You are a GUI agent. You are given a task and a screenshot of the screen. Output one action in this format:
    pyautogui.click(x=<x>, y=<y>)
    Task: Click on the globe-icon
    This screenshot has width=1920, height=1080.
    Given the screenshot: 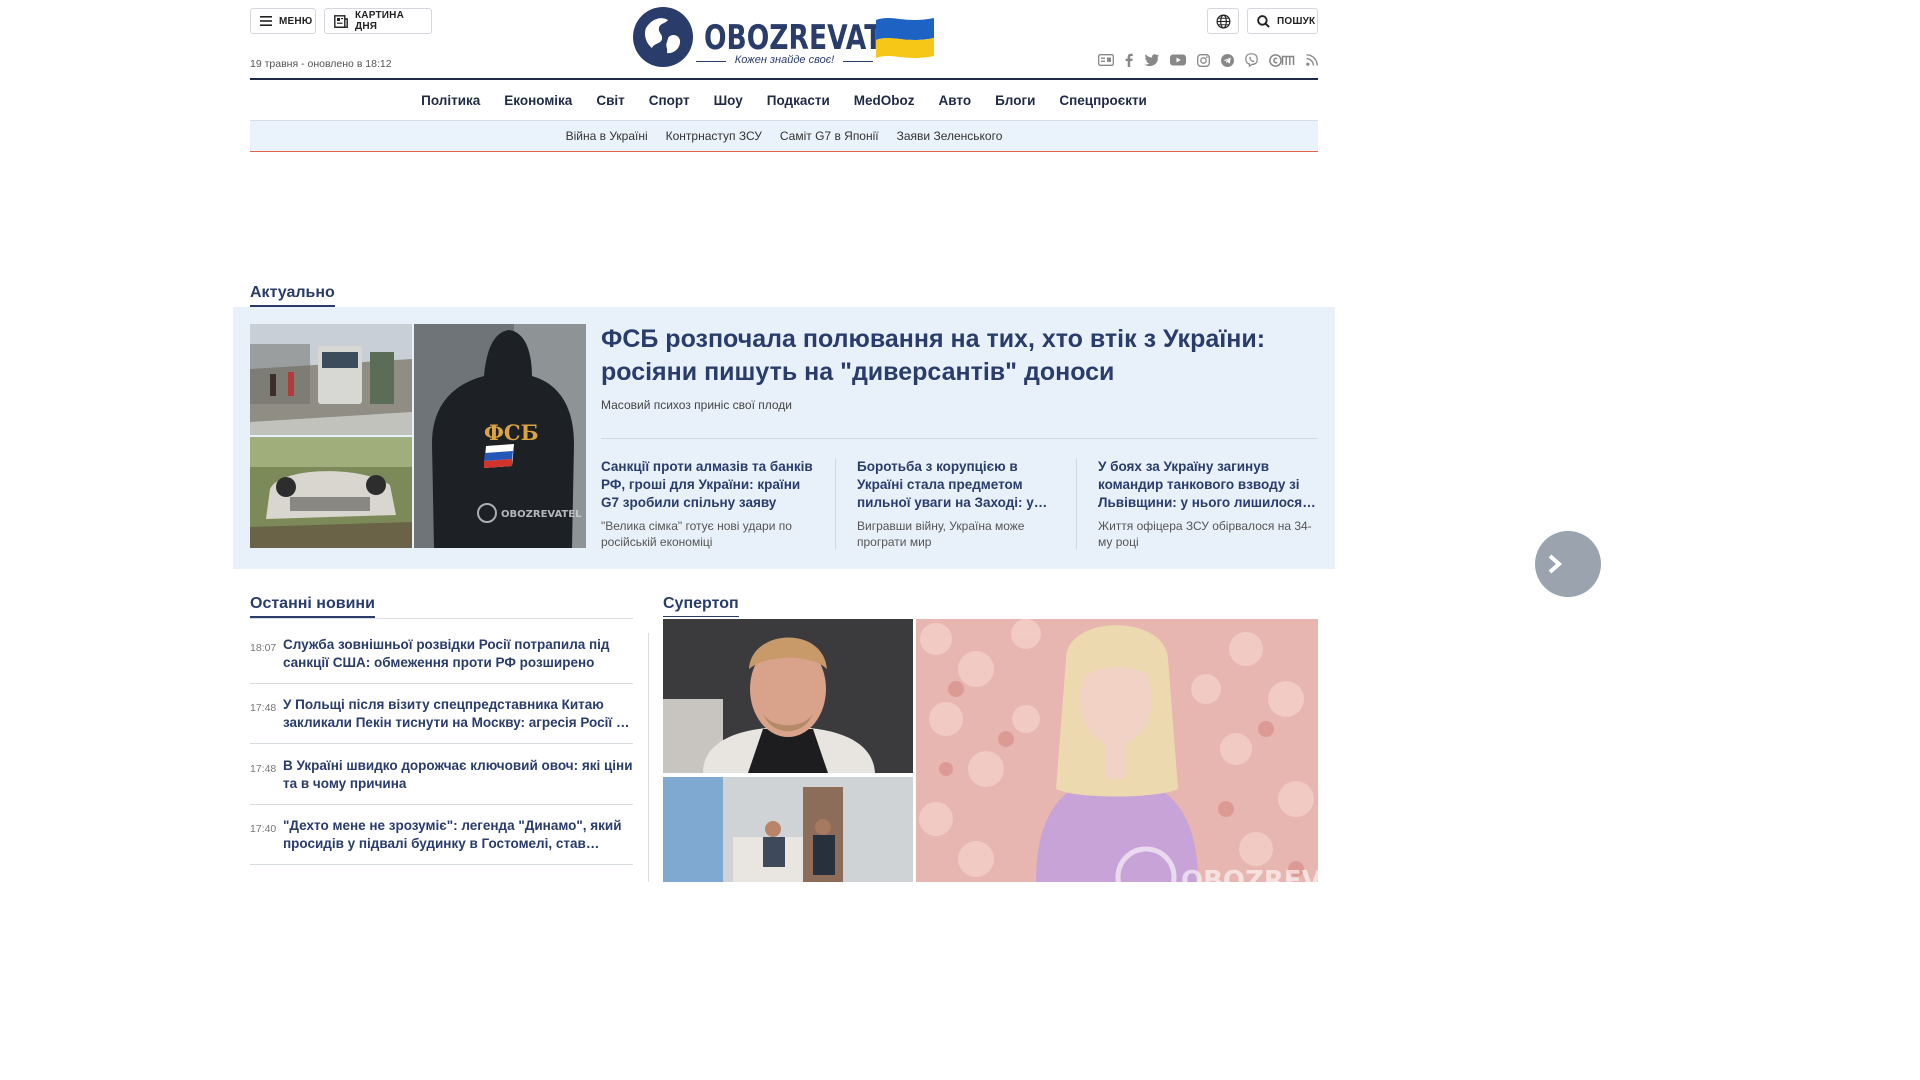 What is the action you would take?
    pyautogui.click(x=1223, y=21)
    